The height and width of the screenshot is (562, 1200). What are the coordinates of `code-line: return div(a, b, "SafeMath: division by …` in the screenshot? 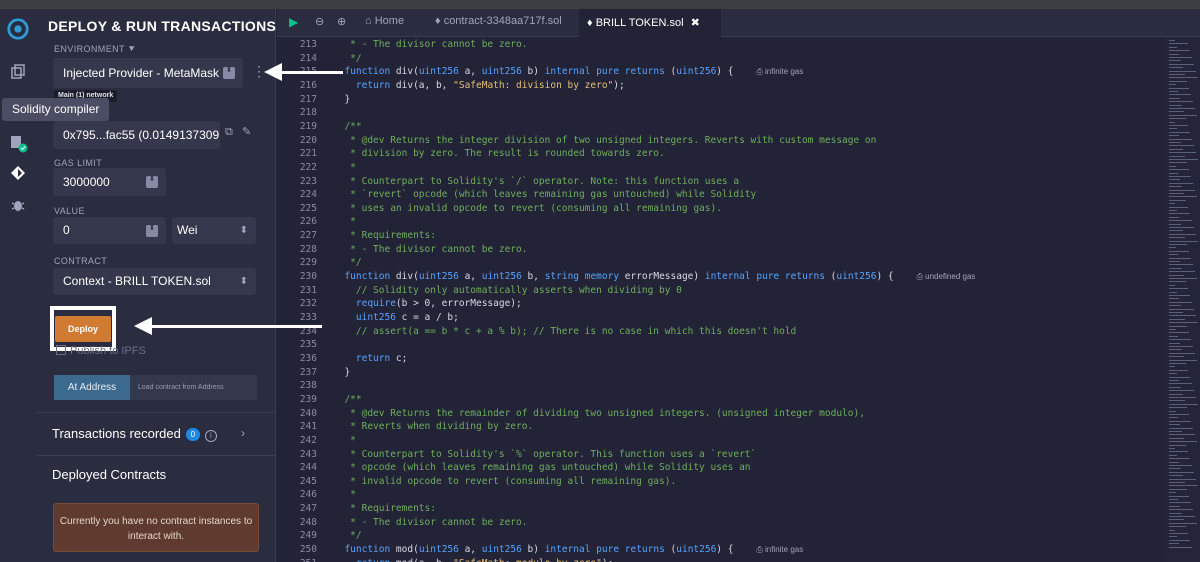 It's located at (479, 85).